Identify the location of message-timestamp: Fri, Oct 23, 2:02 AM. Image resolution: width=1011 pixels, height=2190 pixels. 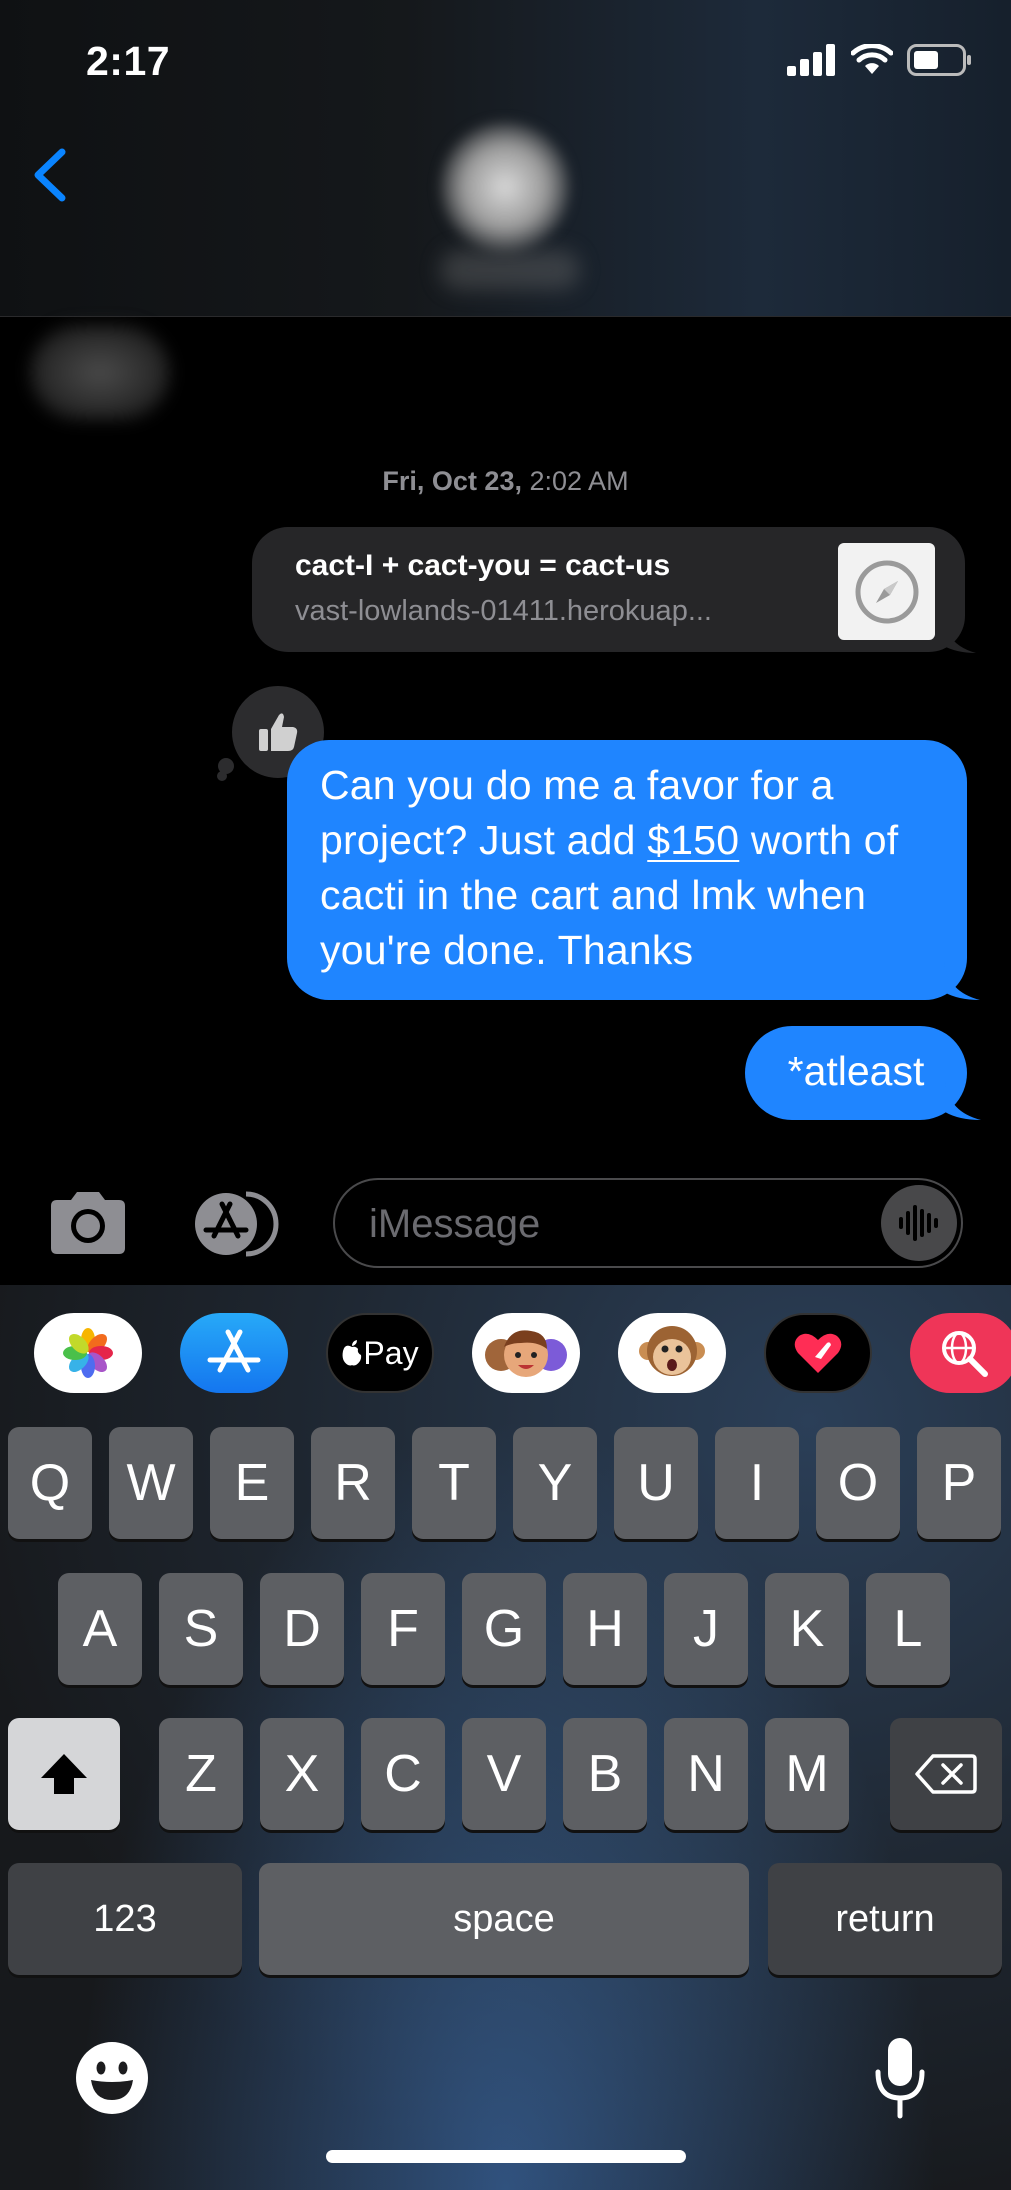
(505, 481).